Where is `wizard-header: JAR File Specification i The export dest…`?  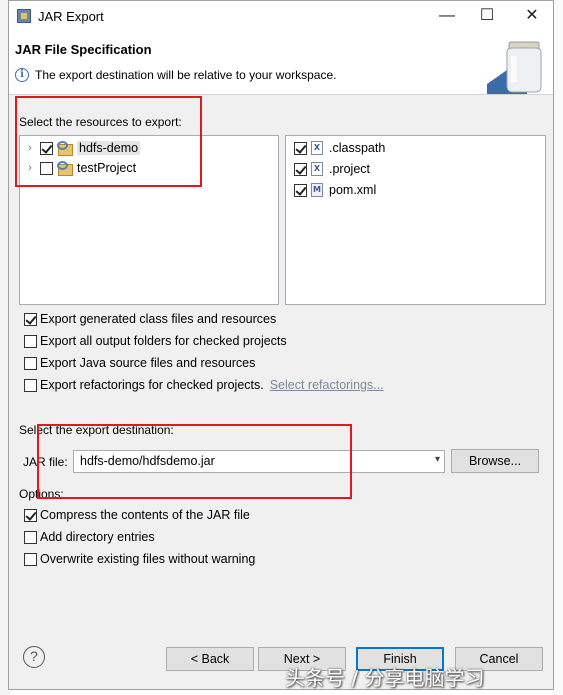
wizard-header: JAR File Specification i The export dest… is located at coordinates (281, 63).